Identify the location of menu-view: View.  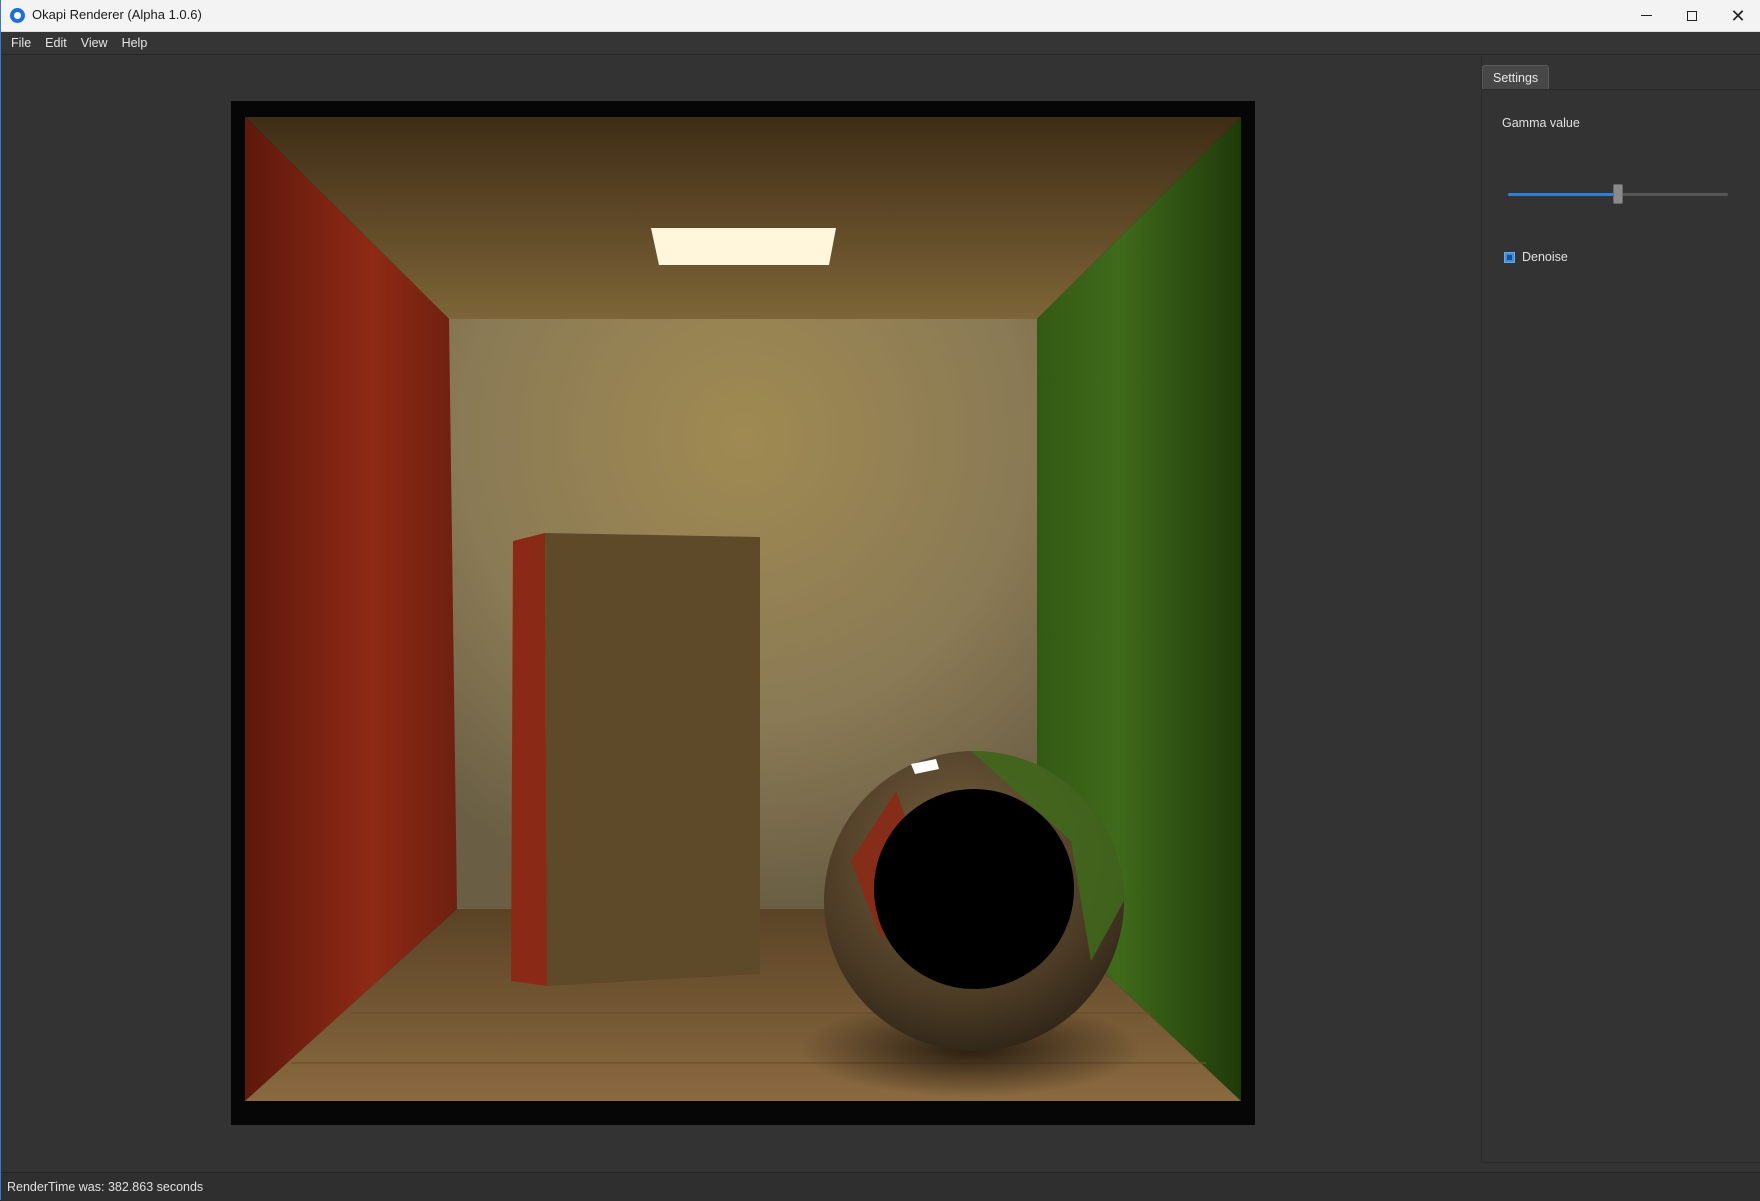
(94, 43).